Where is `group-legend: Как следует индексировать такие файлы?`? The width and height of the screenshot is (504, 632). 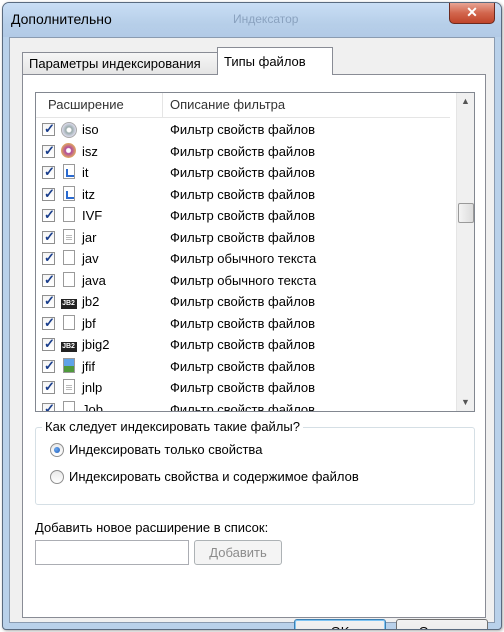
group-legend: Как следует индексировать такие файлы? is located at coordinates (172, 426).